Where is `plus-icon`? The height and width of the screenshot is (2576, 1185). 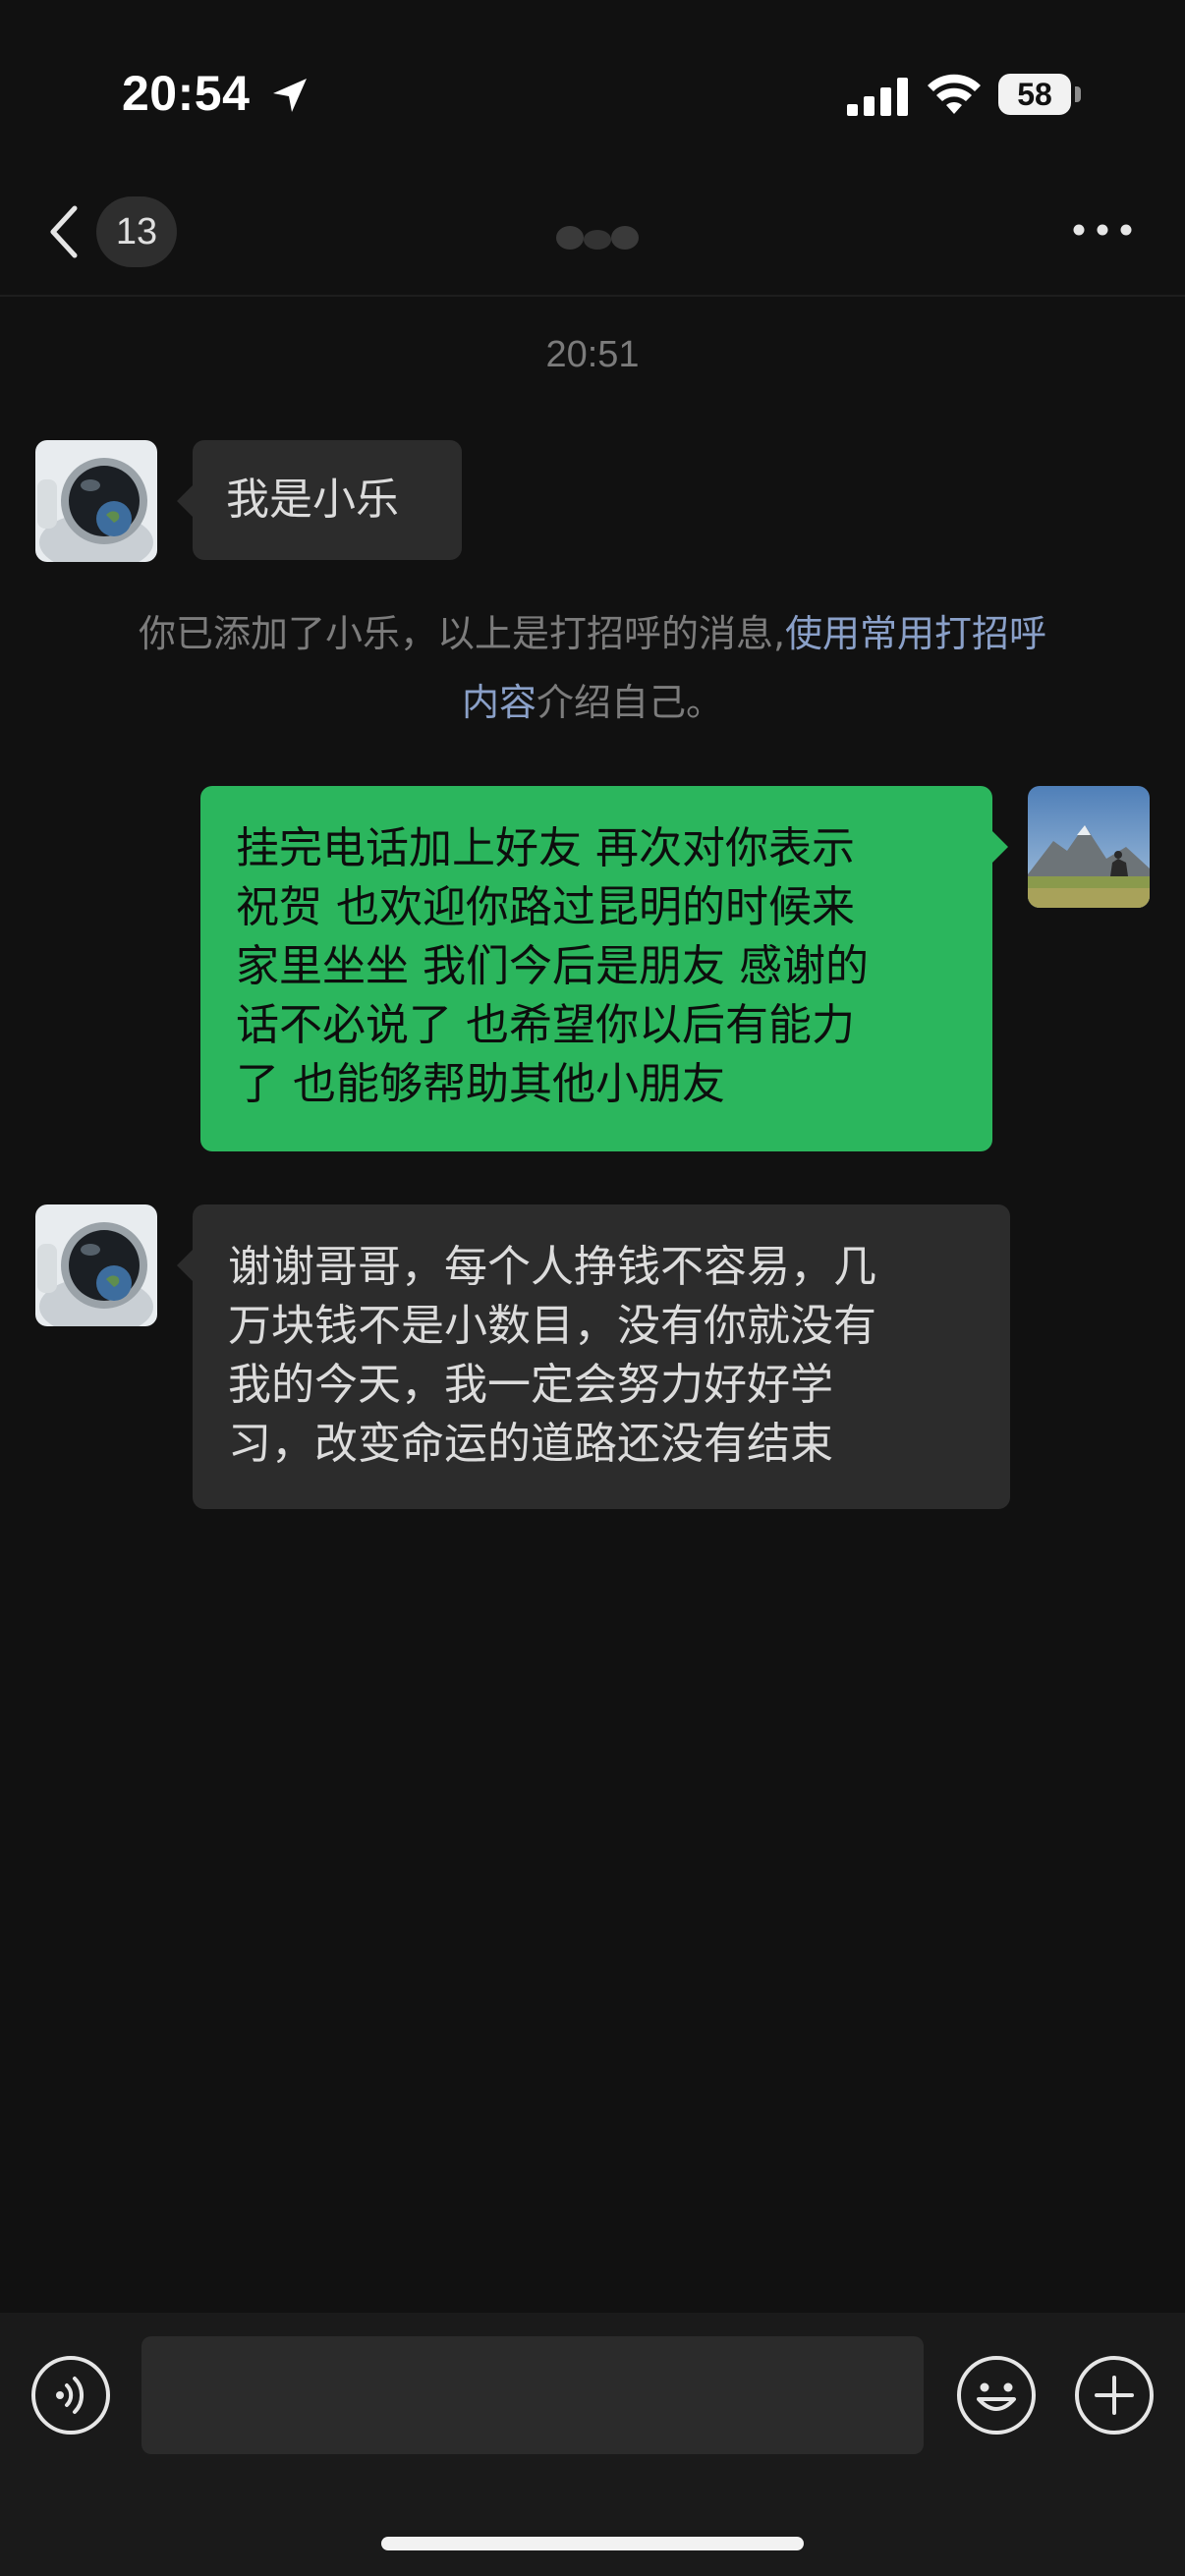
plus-icon is located at coordinates (1115, 2395).